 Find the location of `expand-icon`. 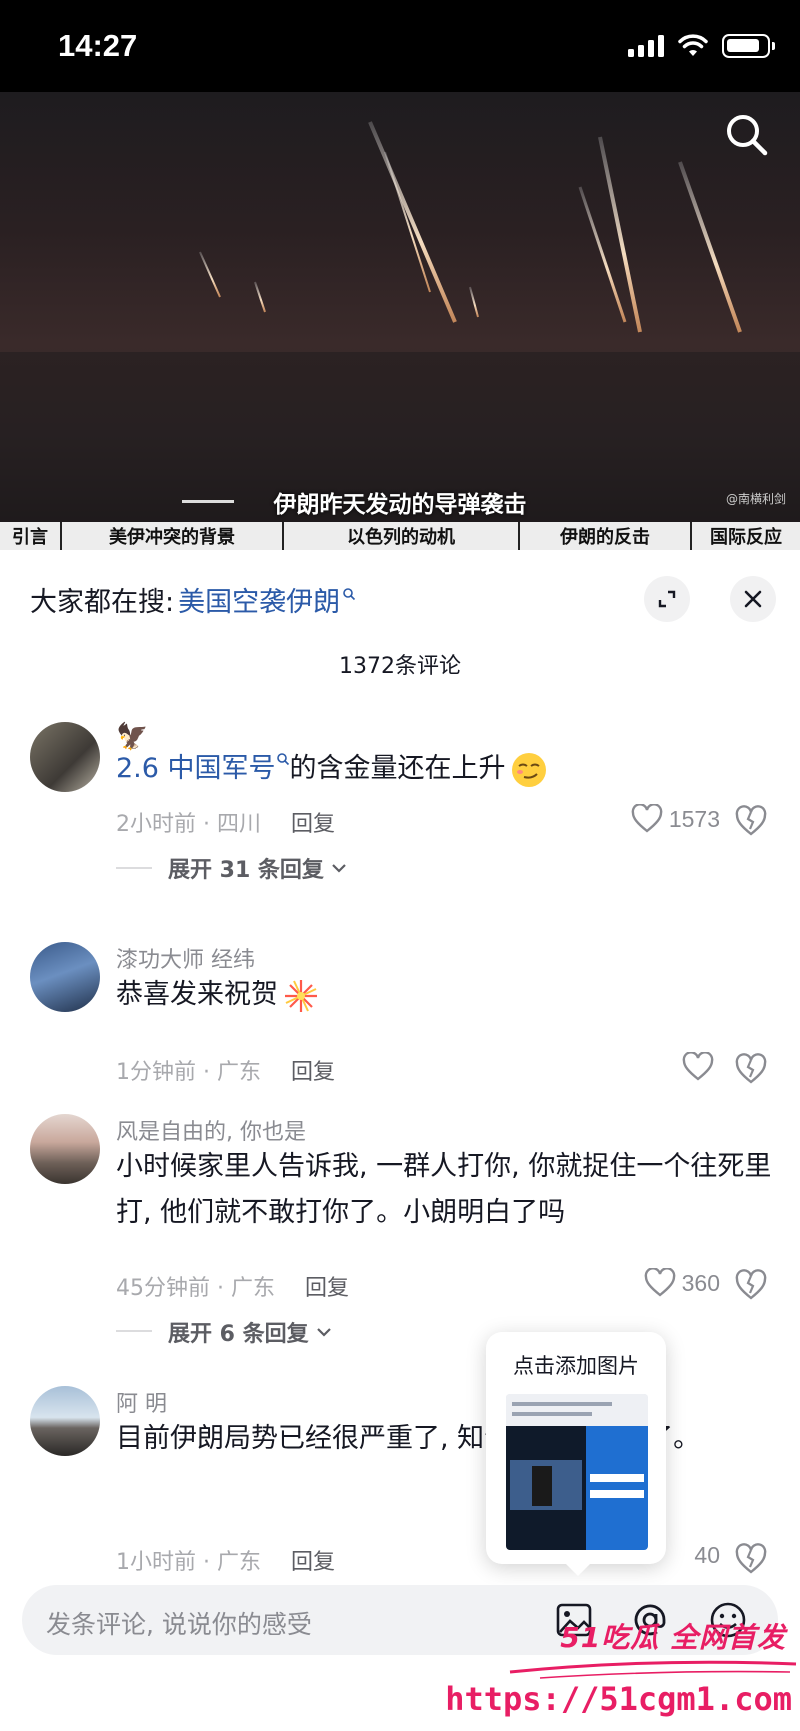

expand-icon is located at coordinates (667, 599).